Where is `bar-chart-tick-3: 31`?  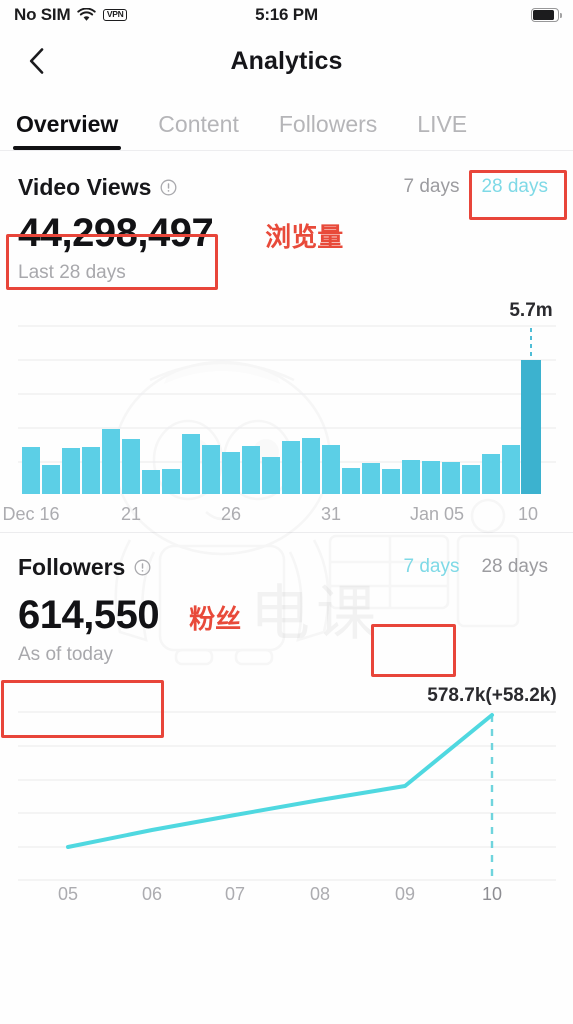 bar-chart-tick-3: 31 is located at coordinates (331, 514).